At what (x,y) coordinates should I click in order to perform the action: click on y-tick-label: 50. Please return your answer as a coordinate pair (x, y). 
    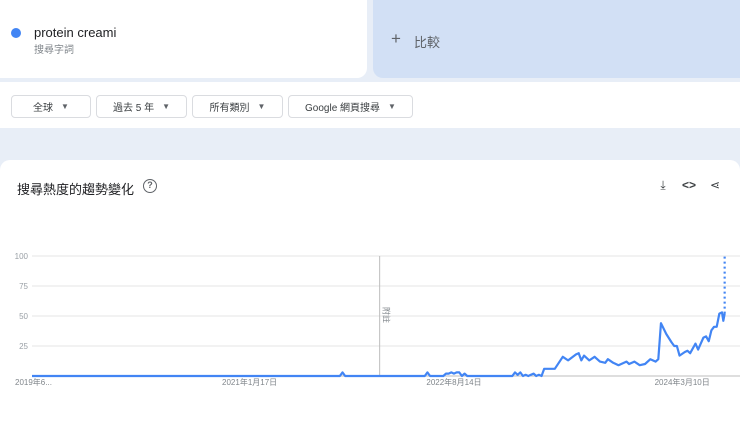
    Looking at the image, I should click on (23, 316).